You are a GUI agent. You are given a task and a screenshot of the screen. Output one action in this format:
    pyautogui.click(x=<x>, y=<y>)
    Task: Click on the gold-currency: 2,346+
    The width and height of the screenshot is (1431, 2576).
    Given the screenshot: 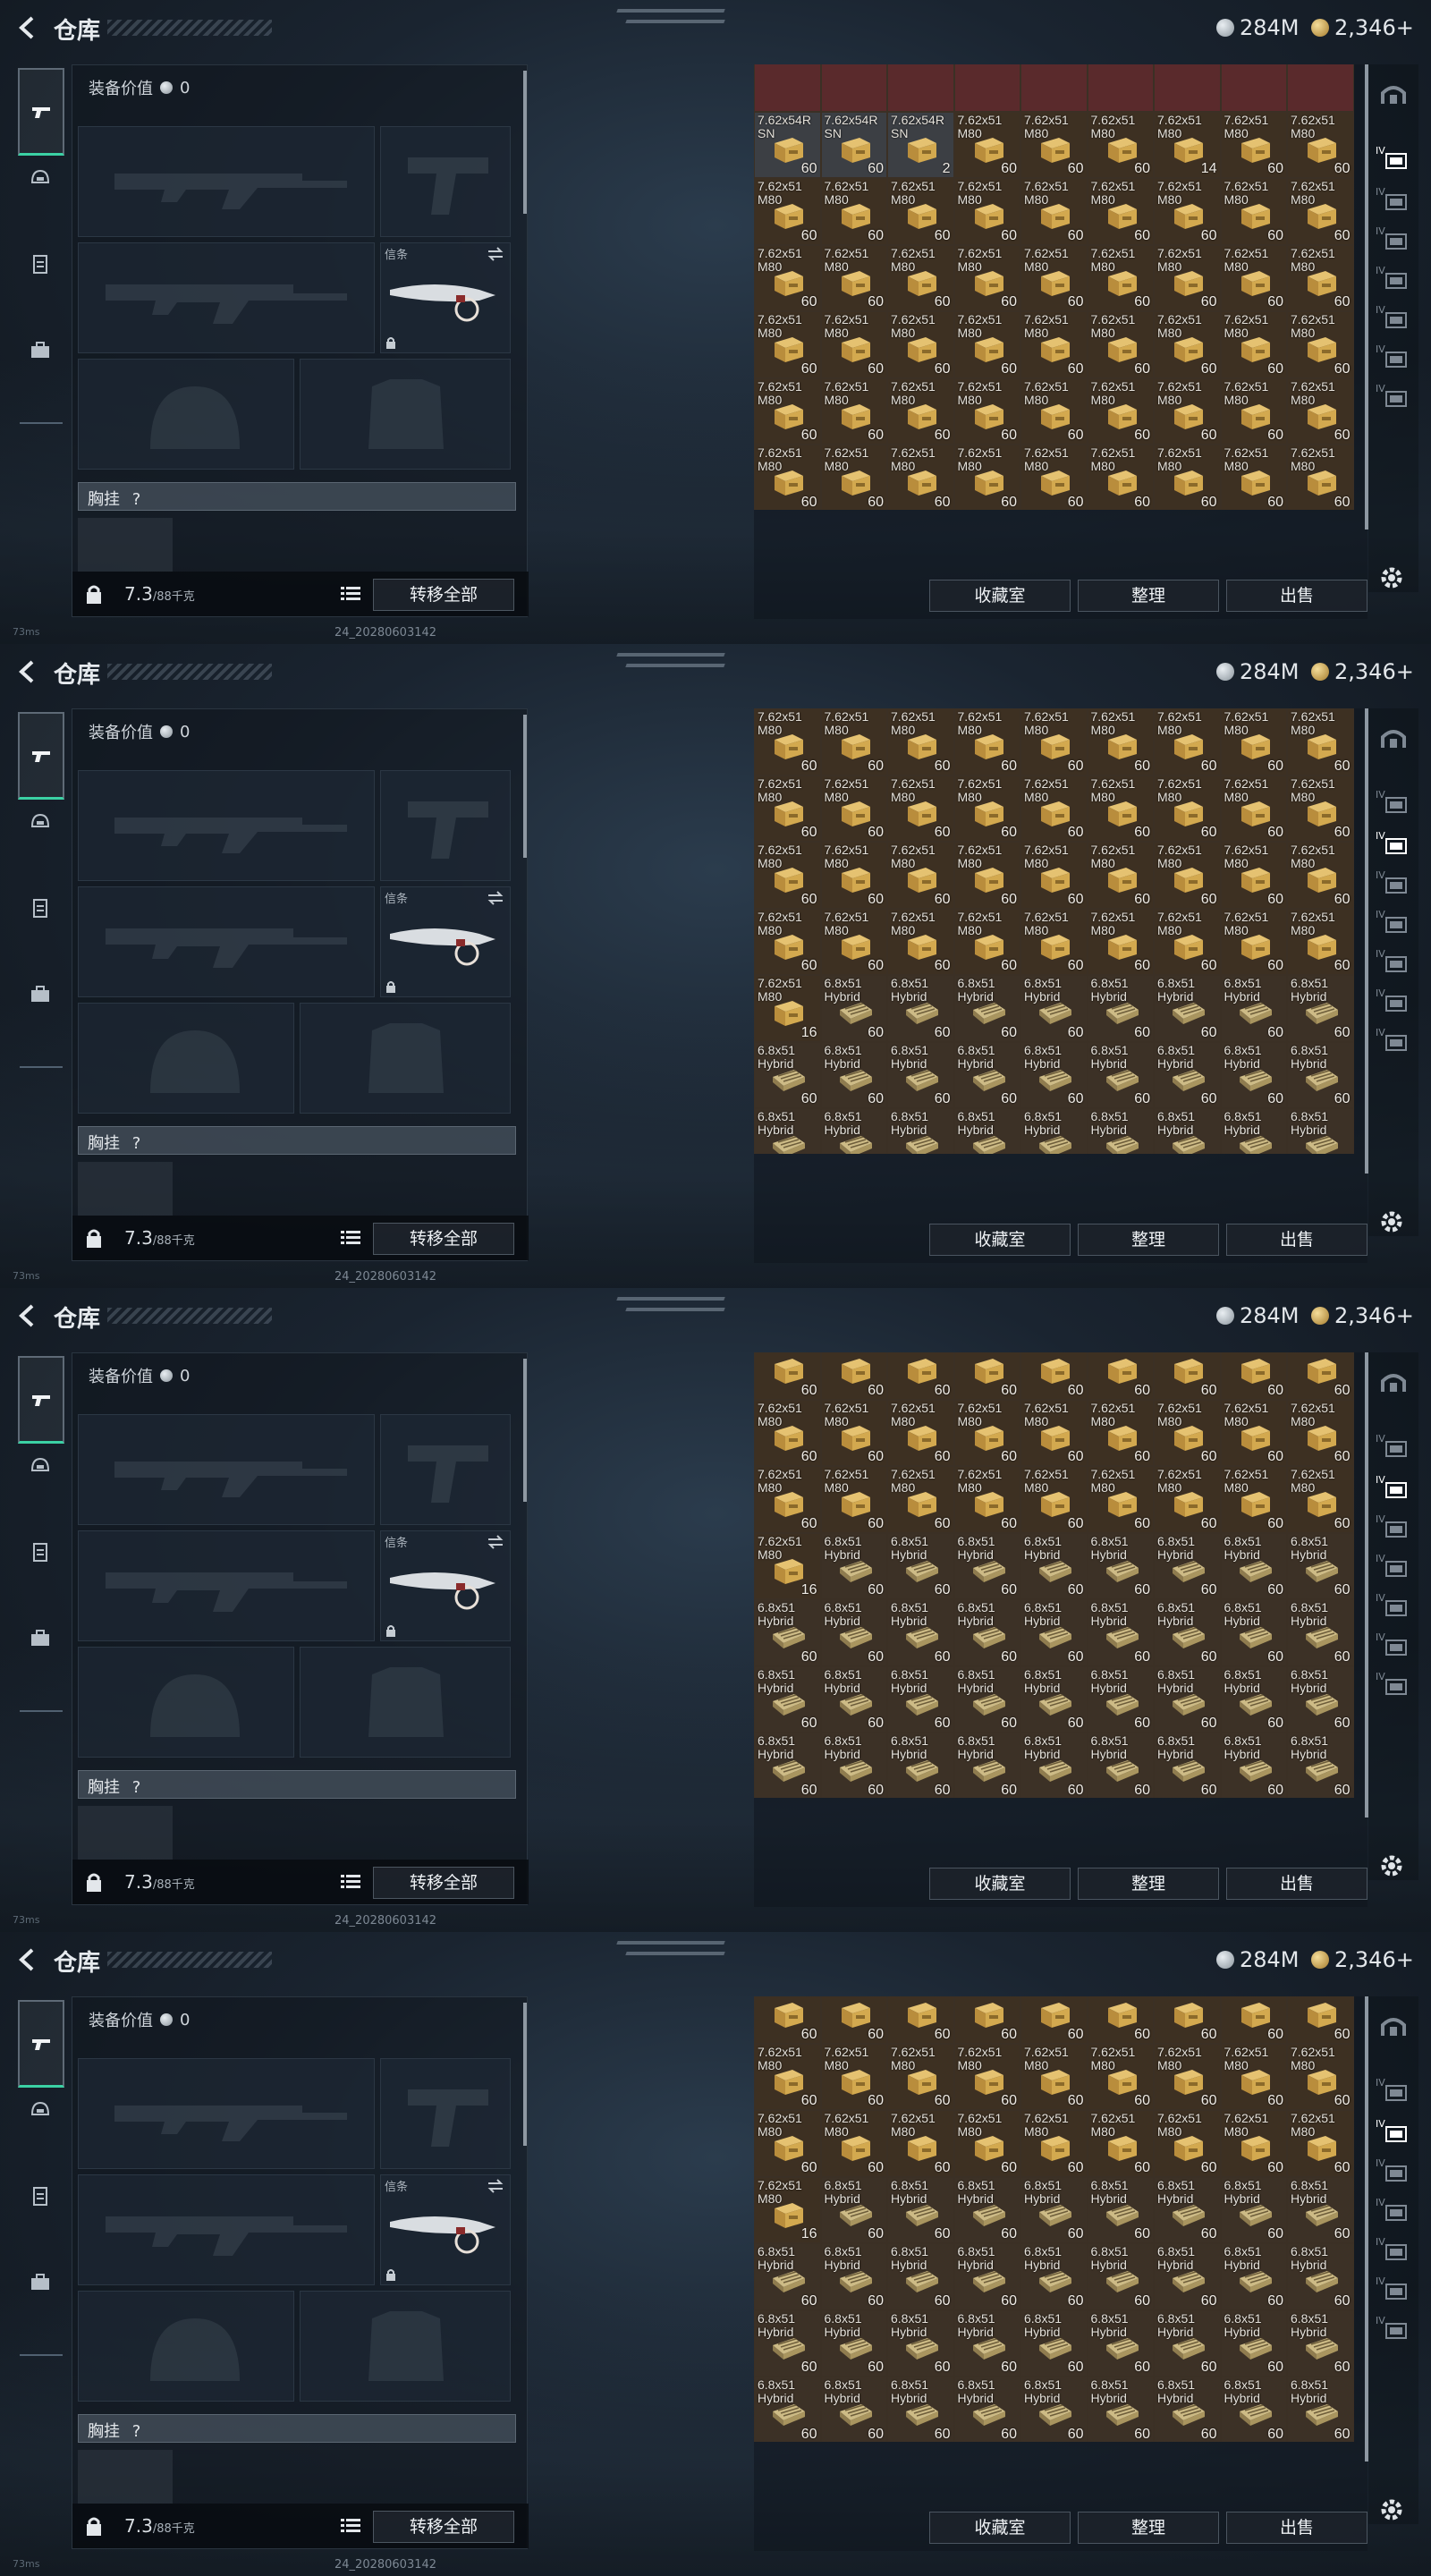 What is the action you would take?
    pyautogui.click(x=1363, y=1315)
    